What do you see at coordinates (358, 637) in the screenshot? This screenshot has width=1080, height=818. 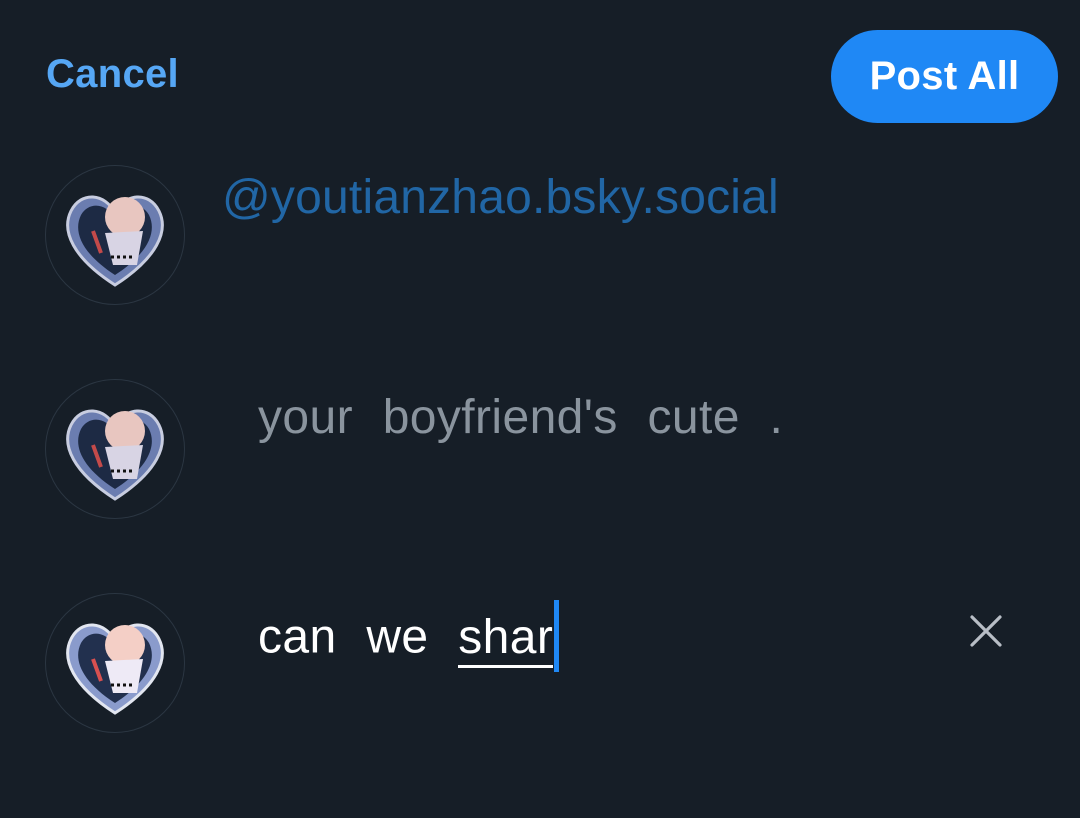 I see `committed-text: can we` at bounding box center [358, 637].